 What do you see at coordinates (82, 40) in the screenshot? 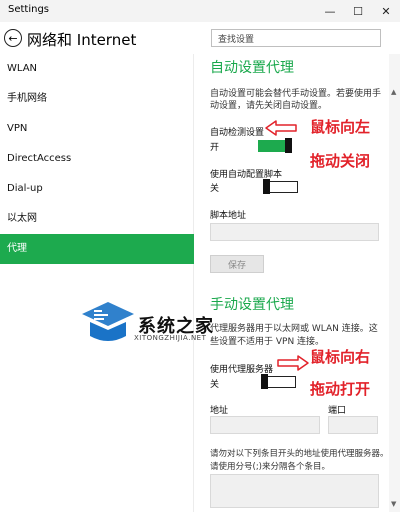
I see `page-title: 网络和 Internet` at bounding box center [82, 40].